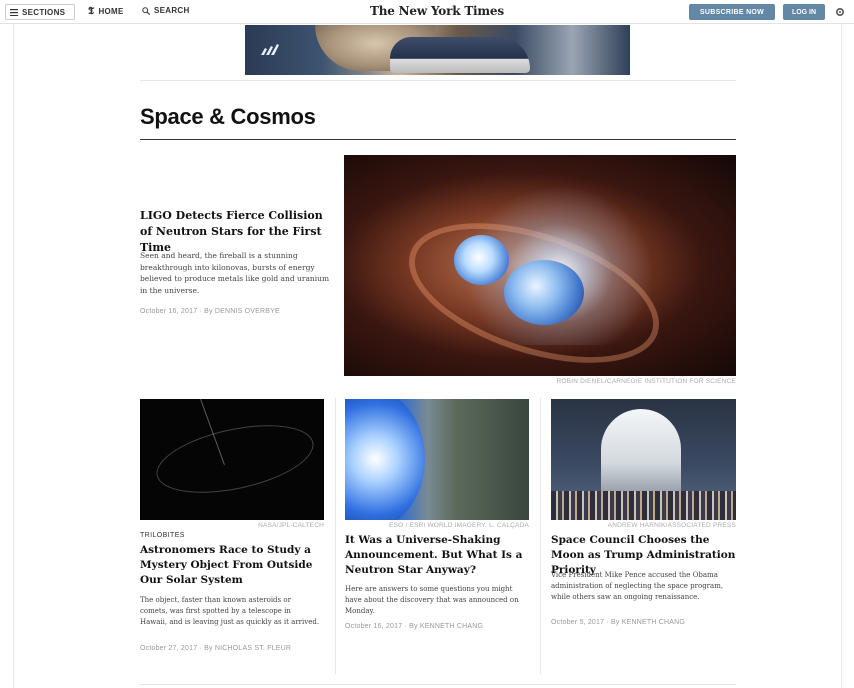 The image size is (854, 688). Describe the element at coordinates (14, 12) in the screenshot. I see `hamburger-menu-icon` at that location.